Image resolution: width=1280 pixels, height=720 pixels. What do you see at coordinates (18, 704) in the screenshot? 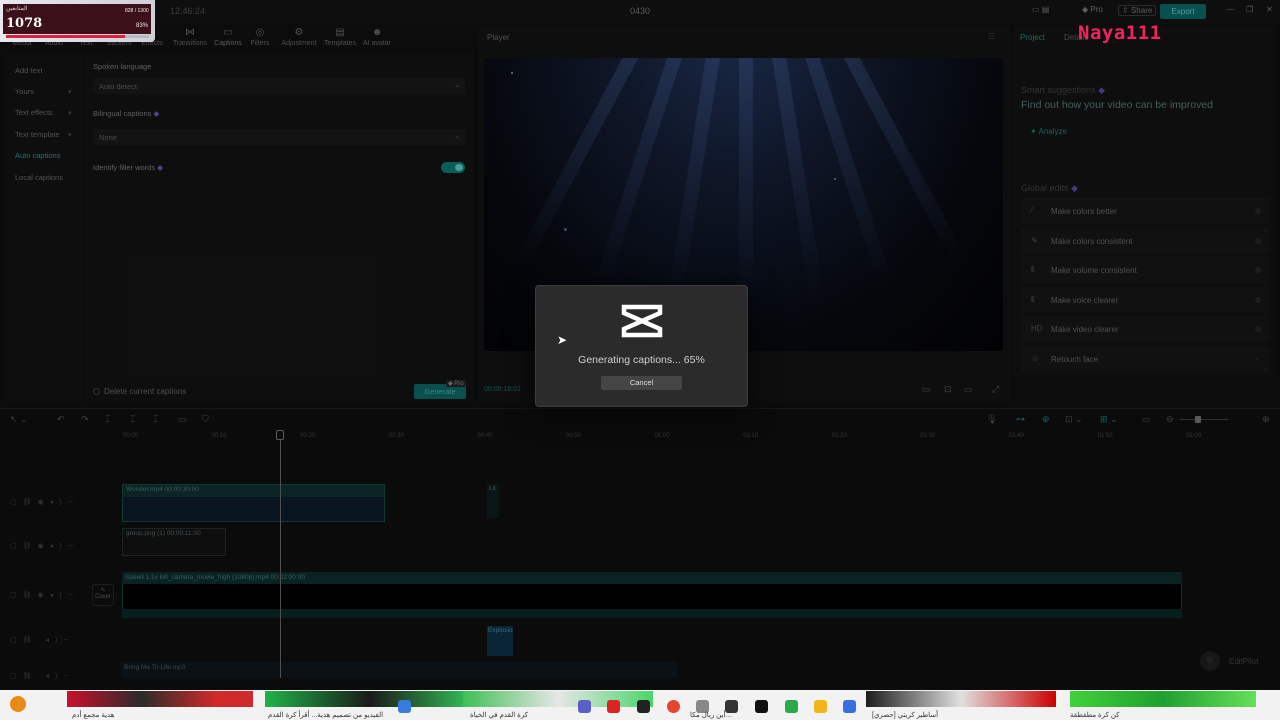
I see `browser-app-icon` at bounding box center [18, 704].